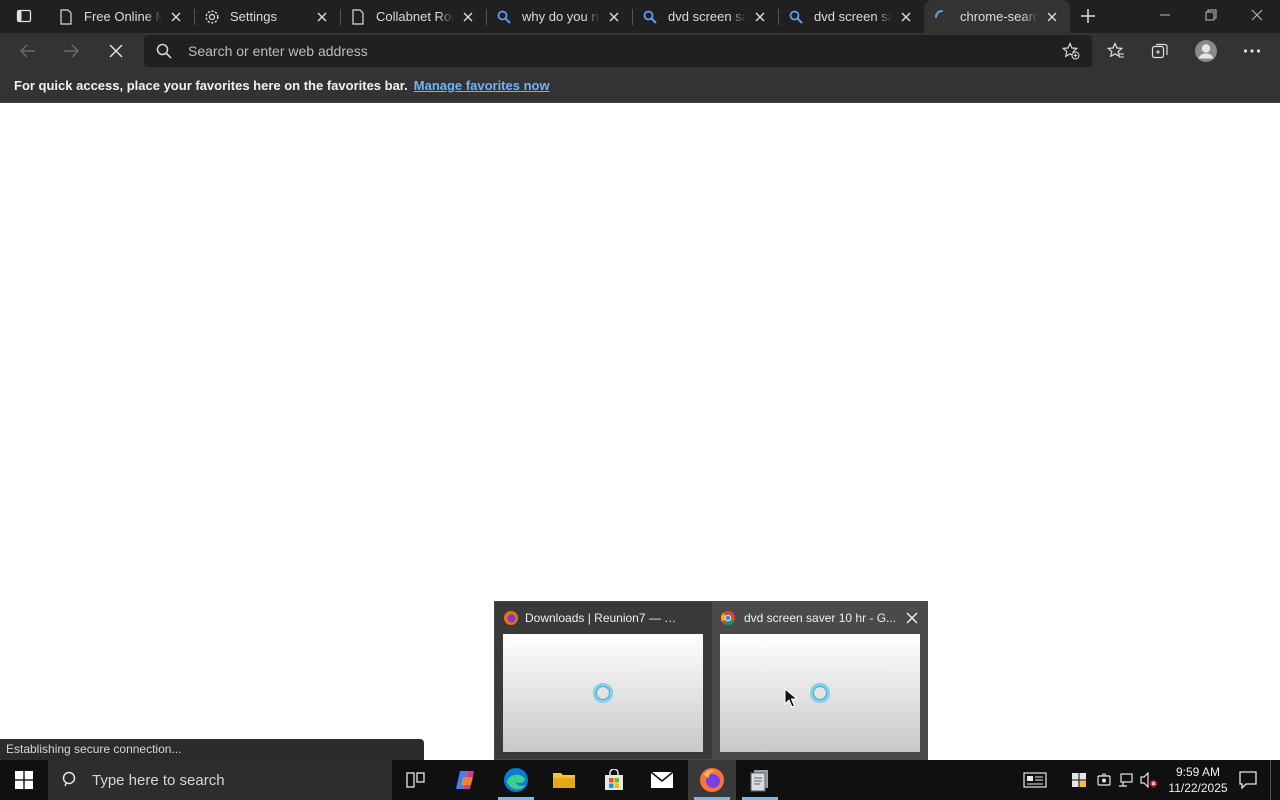 This screenshot has height=800, width=1280. I want to click on volume-button, so click(1149, 780).